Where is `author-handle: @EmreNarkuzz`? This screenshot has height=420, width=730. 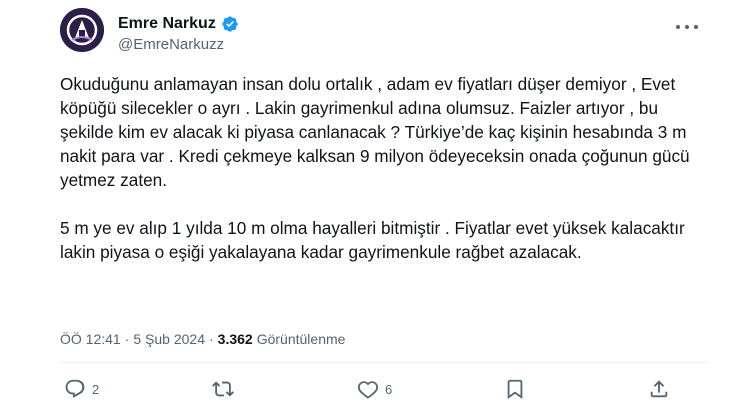
author-handle: @EmreNarkuzz is located at coordinates (171, 45).